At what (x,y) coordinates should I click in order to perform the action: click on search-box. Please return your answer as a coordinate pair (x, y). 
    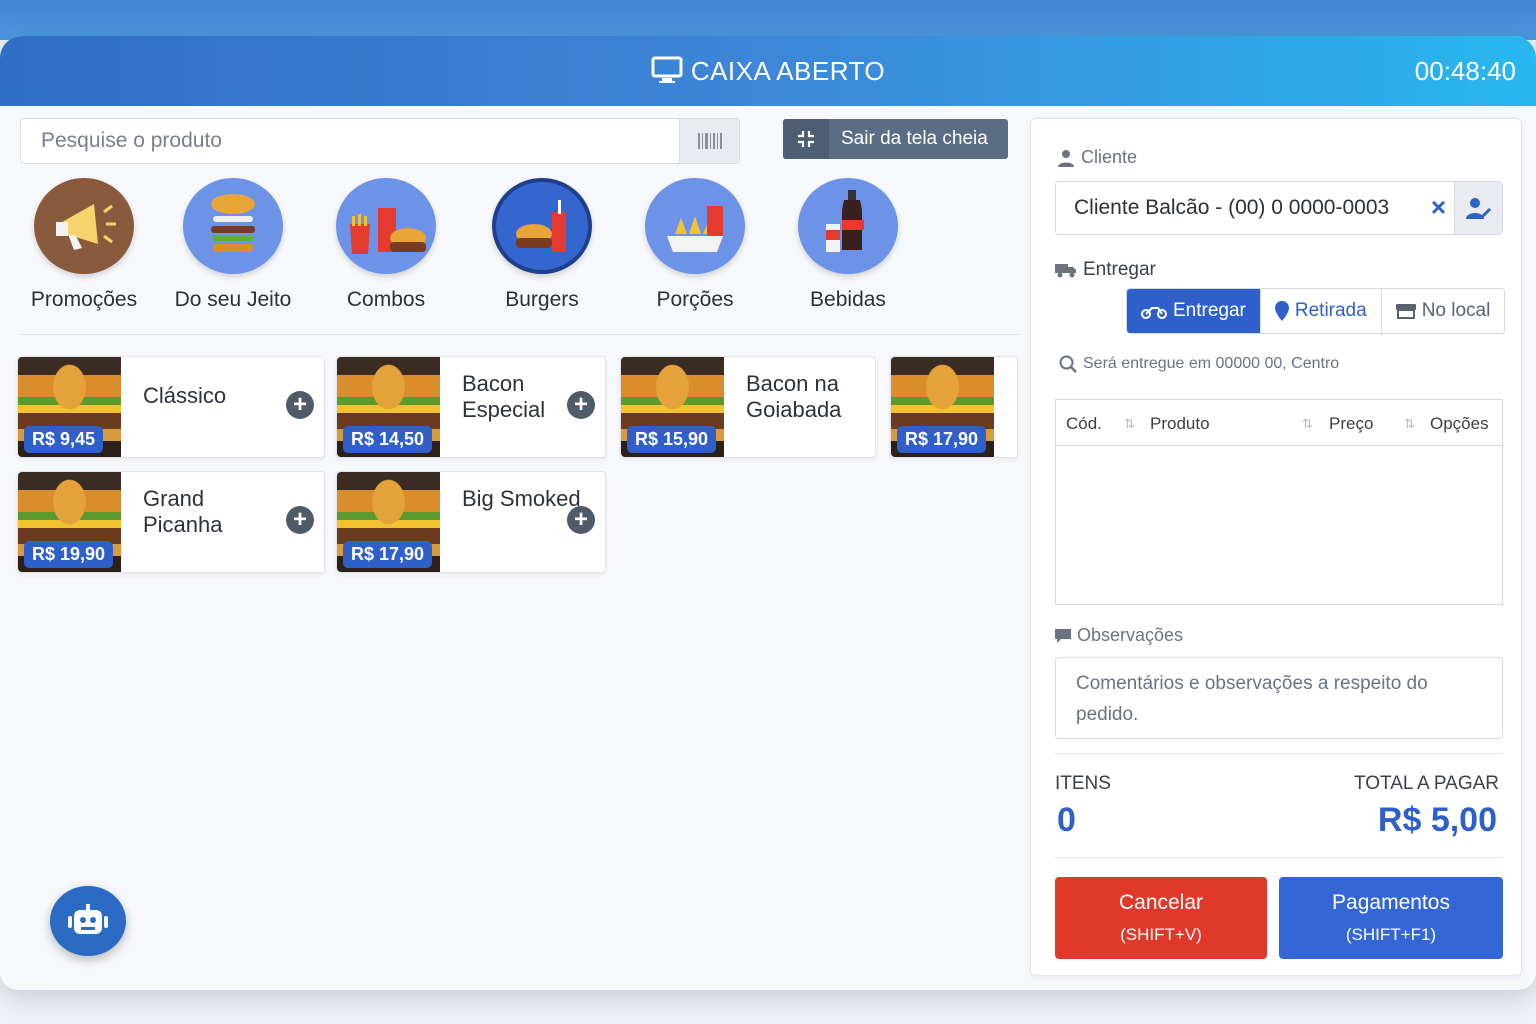
    Looking at the image, I should click on (380, 141).